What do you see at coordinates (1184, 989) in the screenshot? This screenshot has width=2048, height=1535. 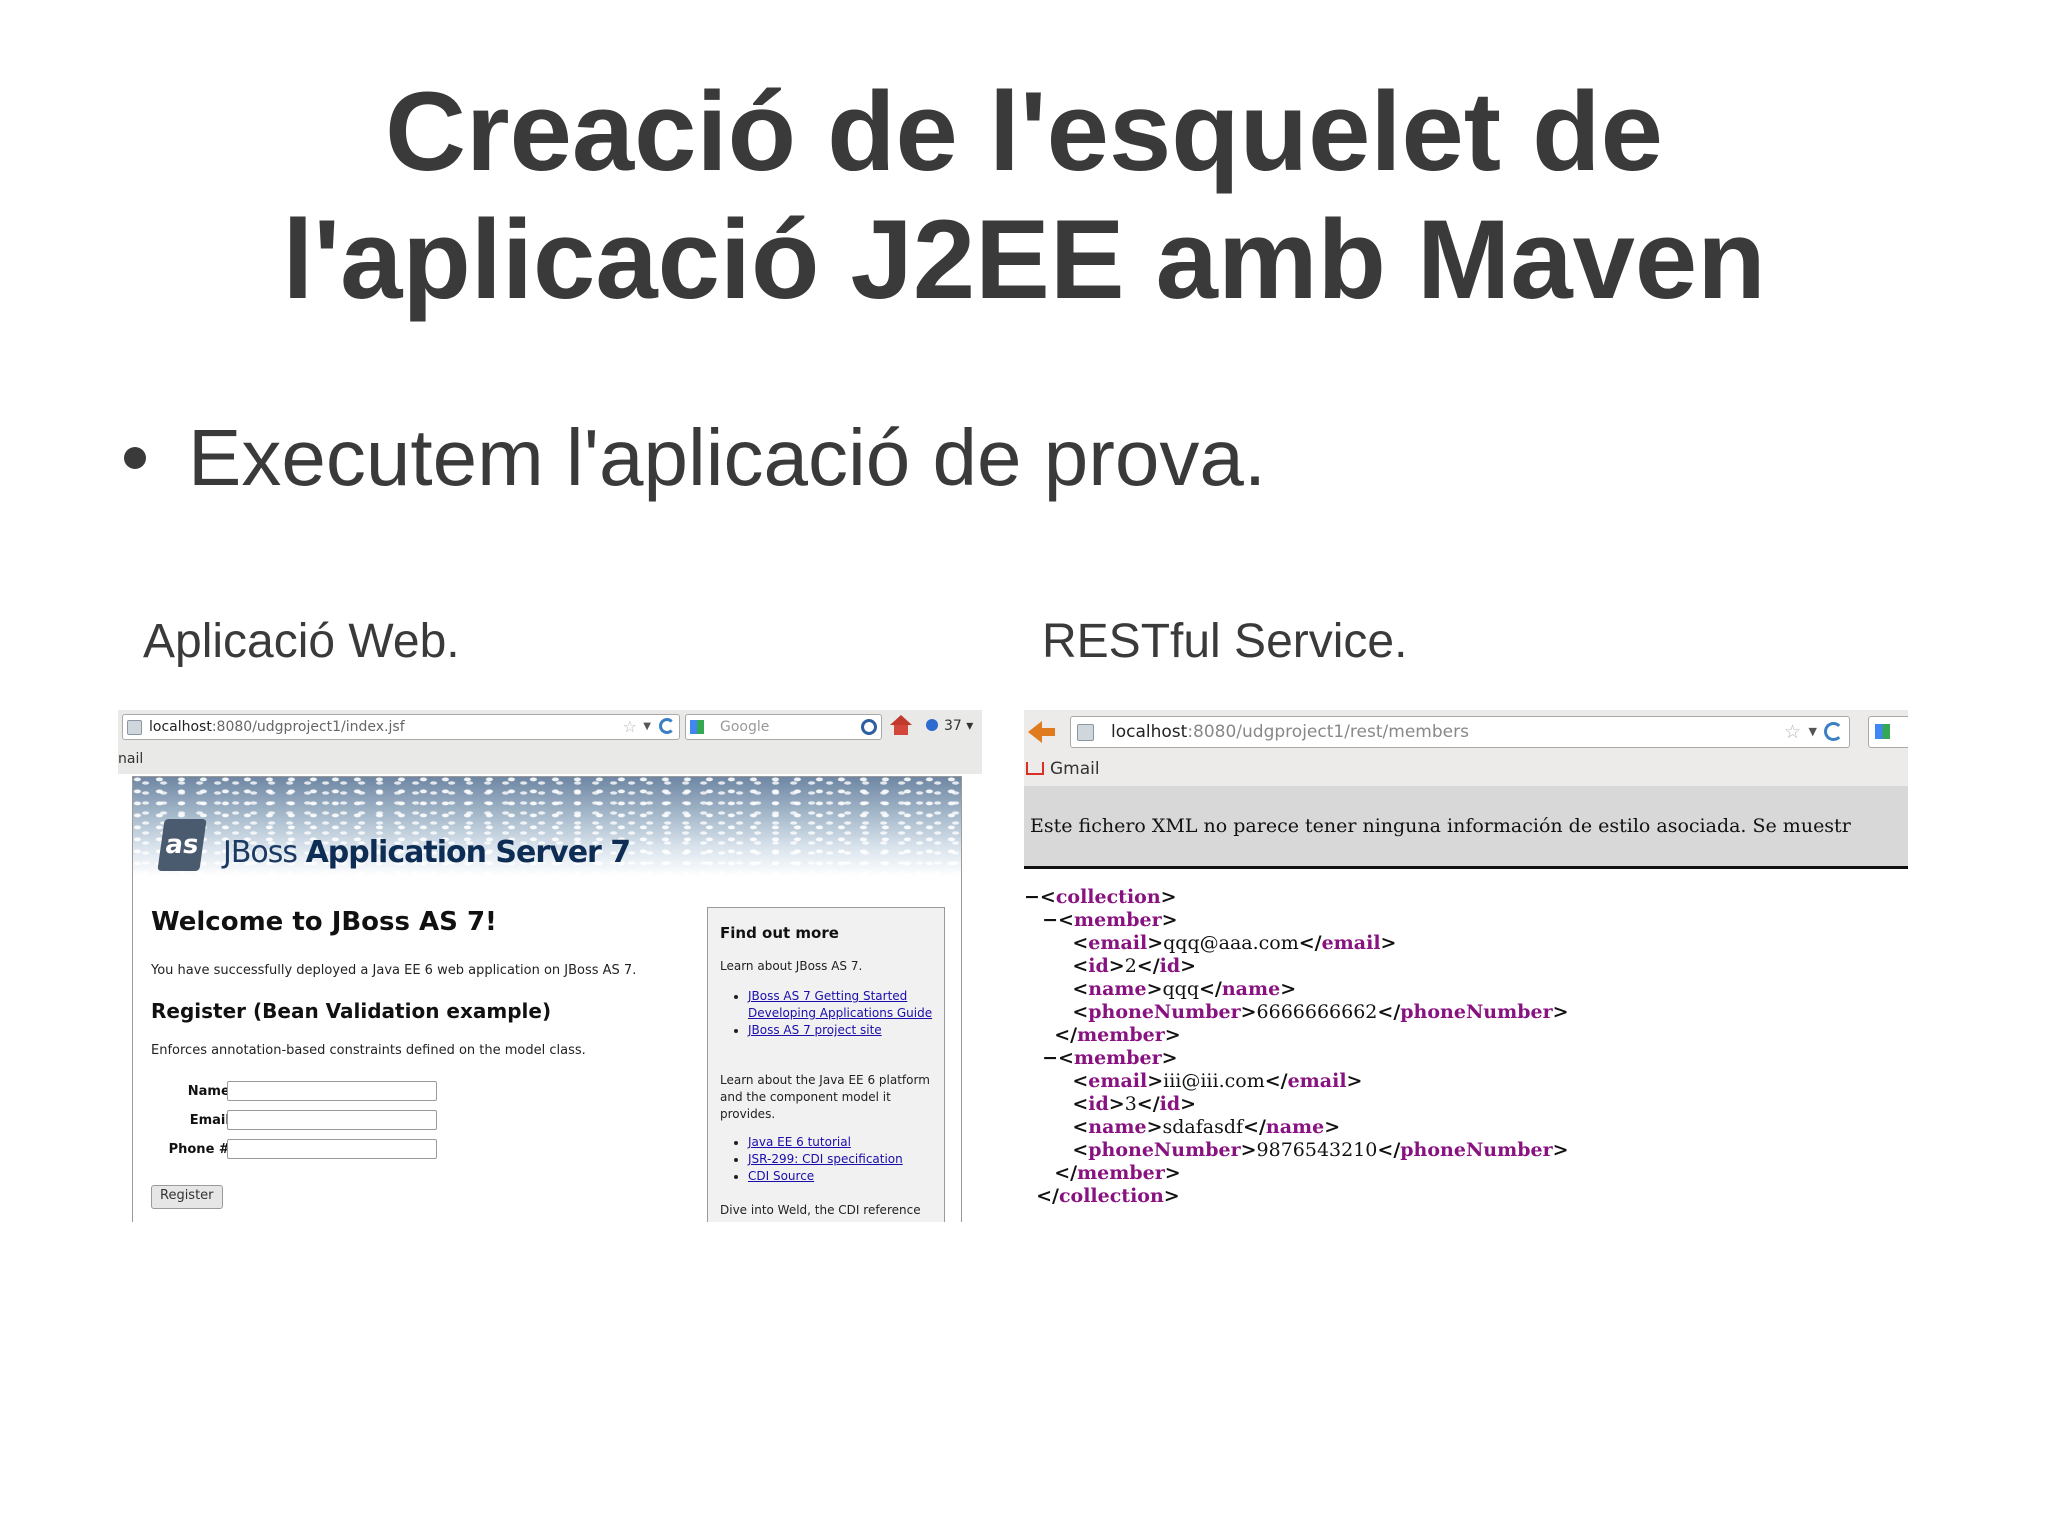 I see `xml-name: <name>qqq</name>` at bounding box center [1184, 989].